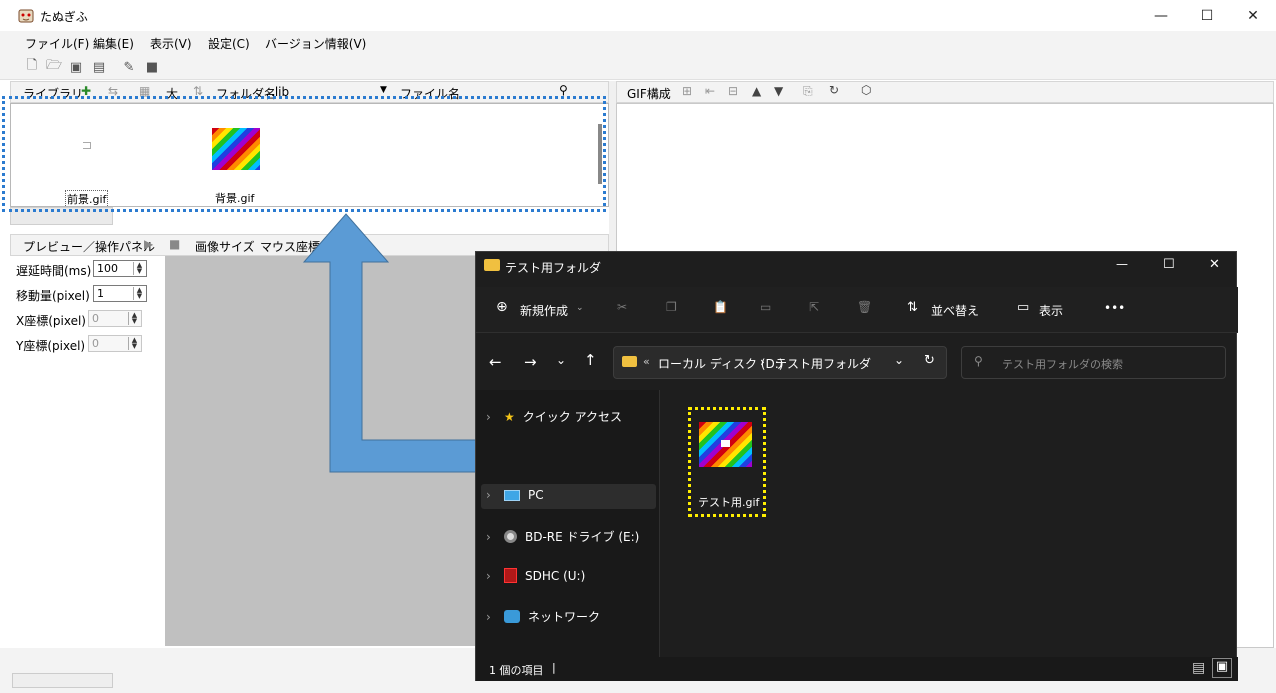 The width and height of the screenshot is (1276, 693). I want to click on nav-item-bd-drive: › BD-RE ドライブ (E:), so click(562, 536).